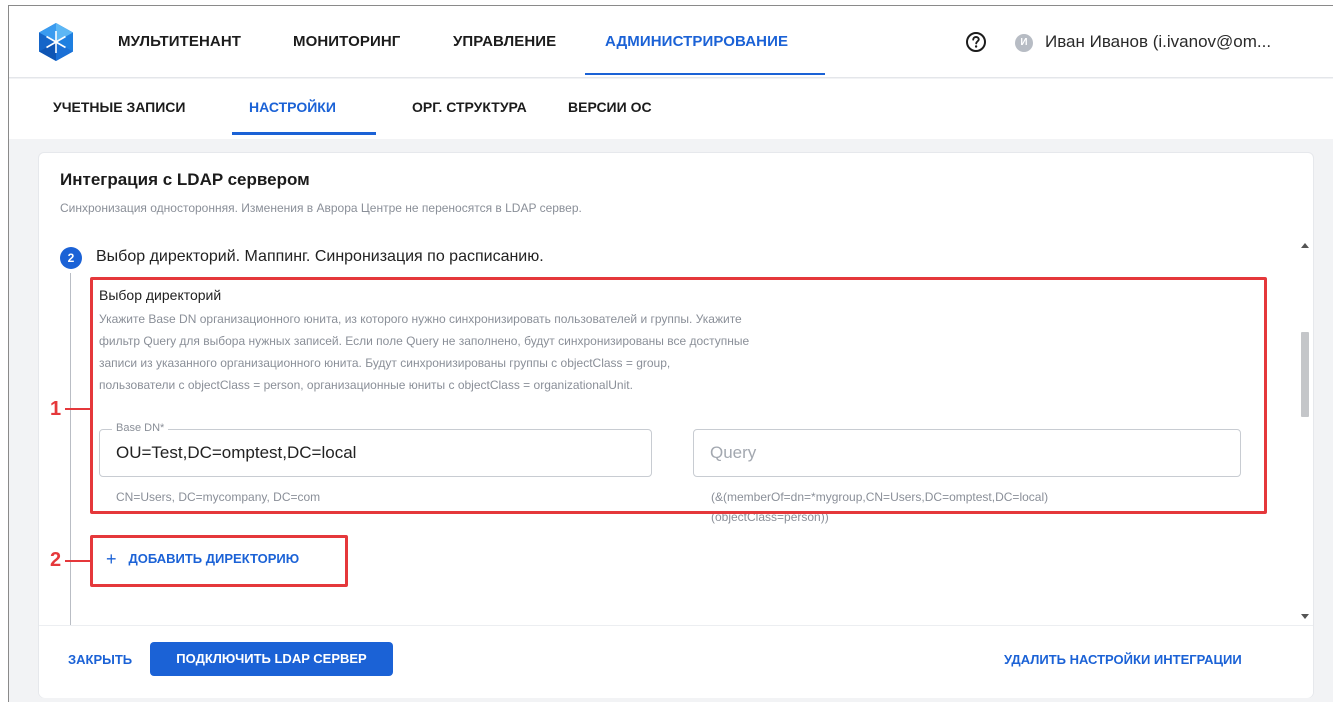 The height and width of the screenshot is (702, 1333). What do you see at coordinates (610, 107) in the screenshot?
I see `tab-os-versions: ВЕРСИИ ОС` at bounding box center [610, 107].